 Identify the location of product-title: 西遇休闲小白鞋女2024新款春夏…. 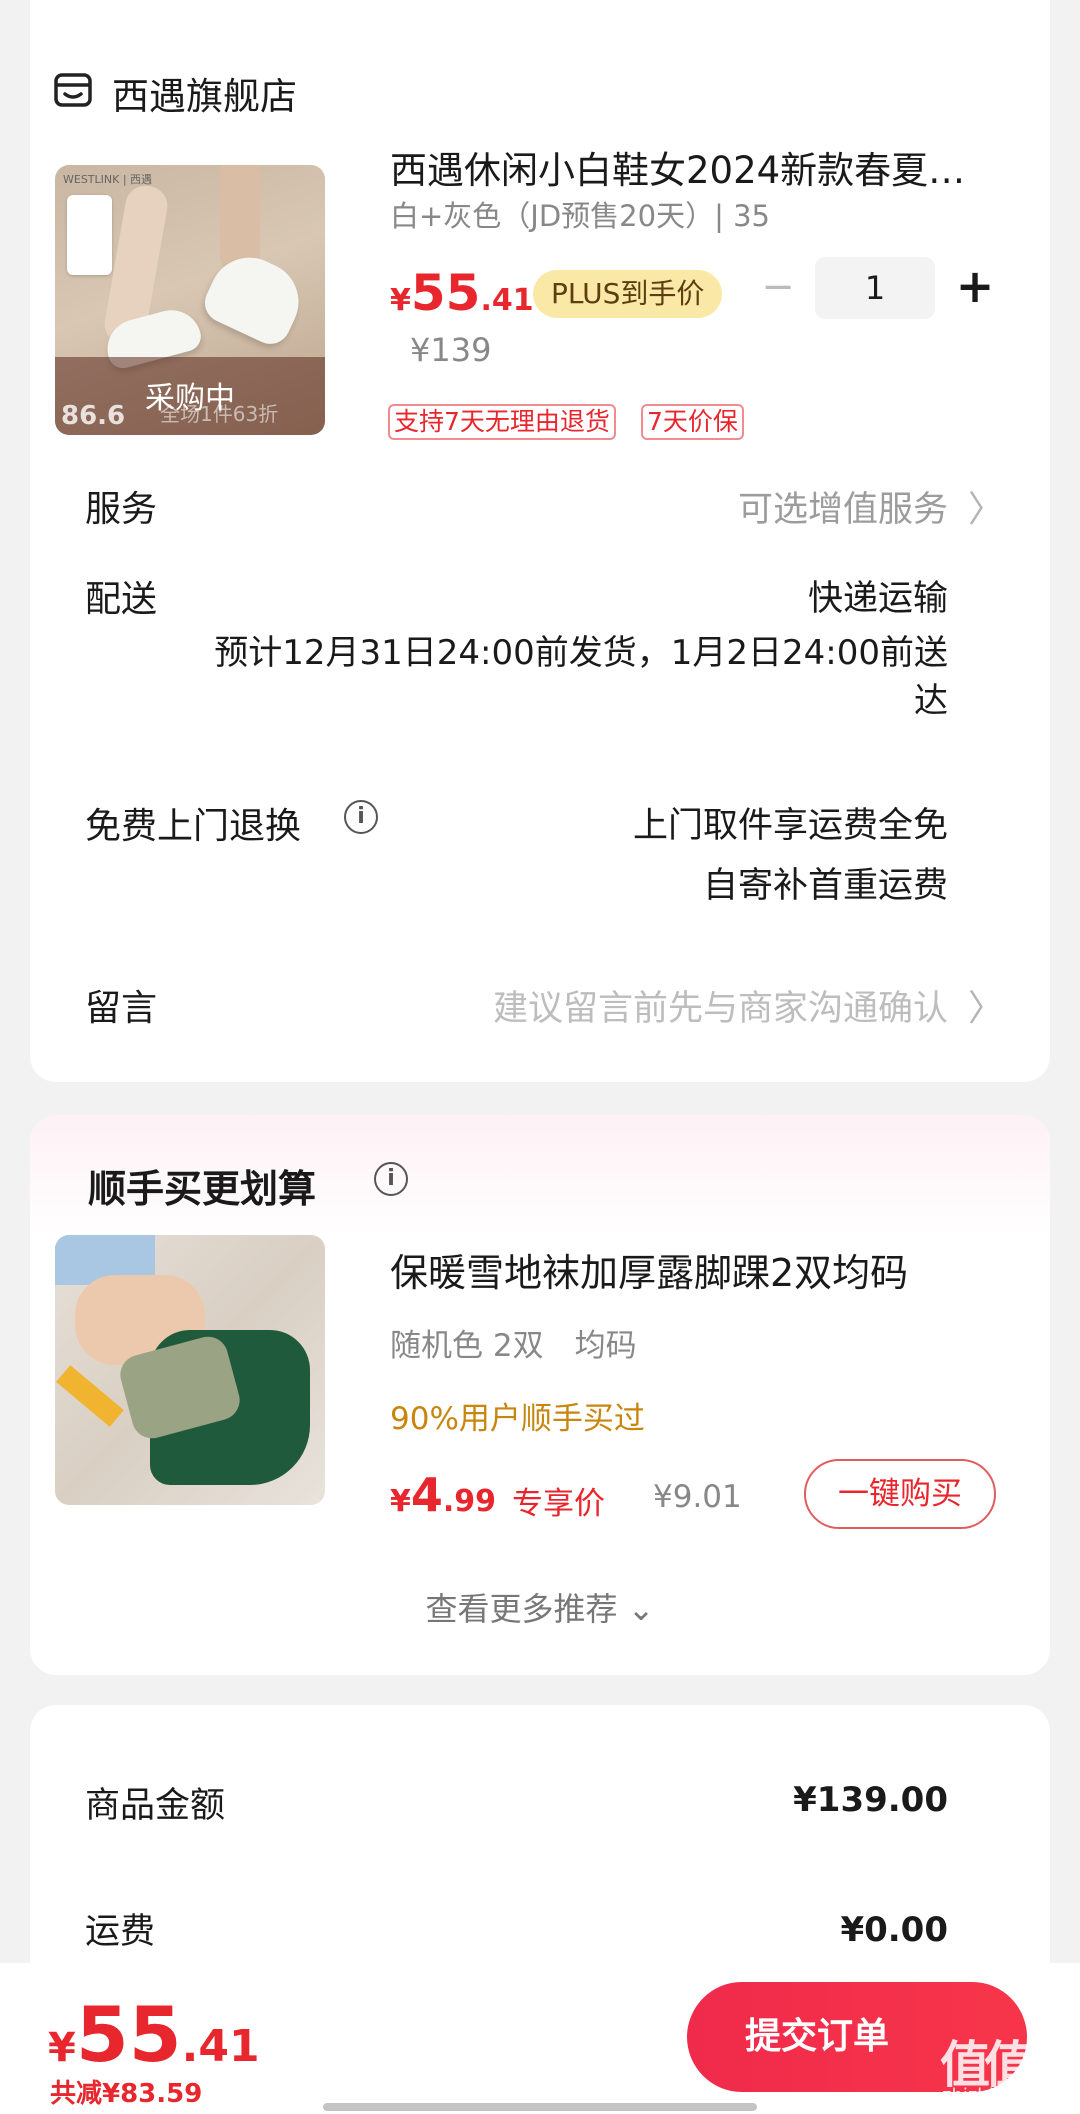
(690, 167).